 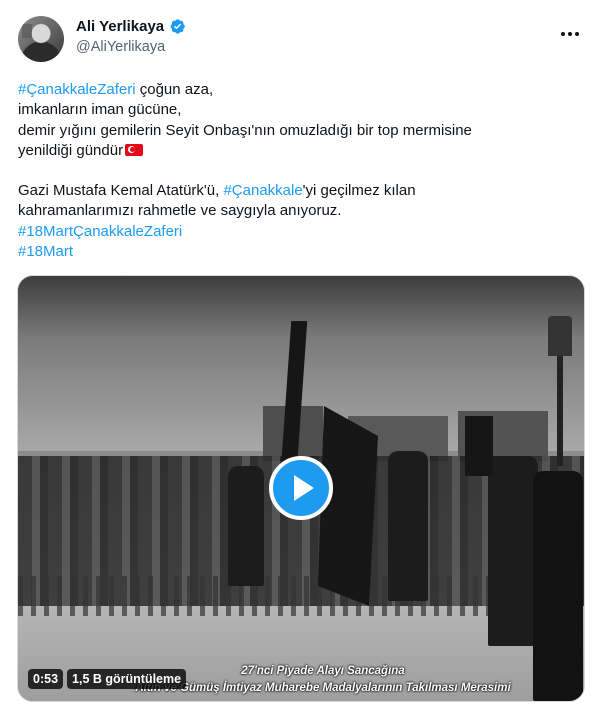 What do you see at coordinates (100, 110) in the screenshot?
I see `tweet-line: imkanların iman gücüne,` at bounding box center [100, 110].